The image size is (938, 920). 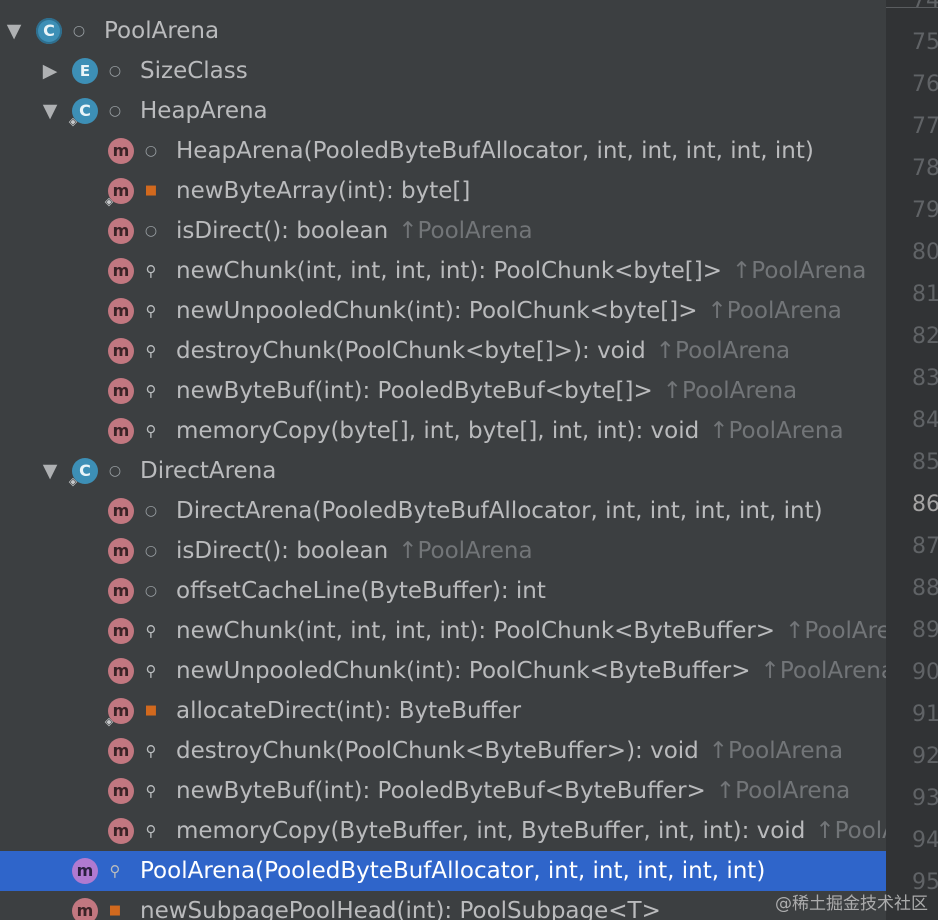 I want to click on member-signature: newByteArray(int): byte[], so click(x=323, y=191).